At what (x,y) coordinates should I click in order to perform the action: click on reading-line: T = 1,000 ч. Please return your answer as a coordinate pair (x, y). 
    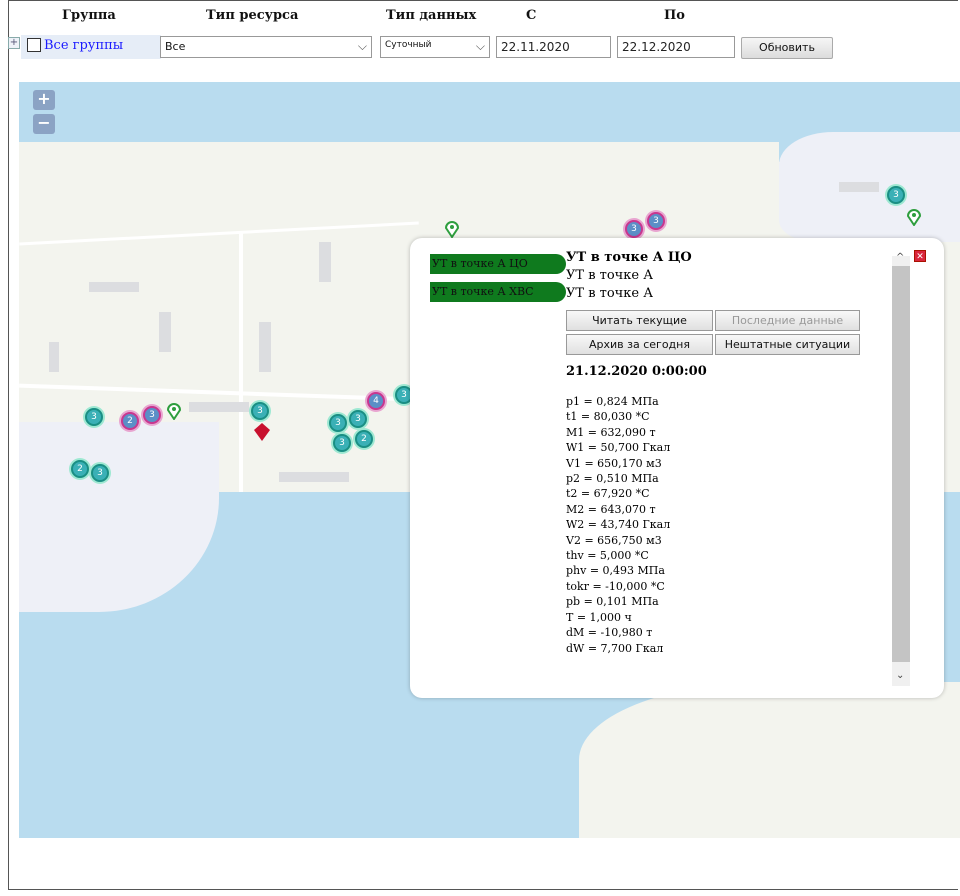
    Looking at the image, I should click on (599, 617).